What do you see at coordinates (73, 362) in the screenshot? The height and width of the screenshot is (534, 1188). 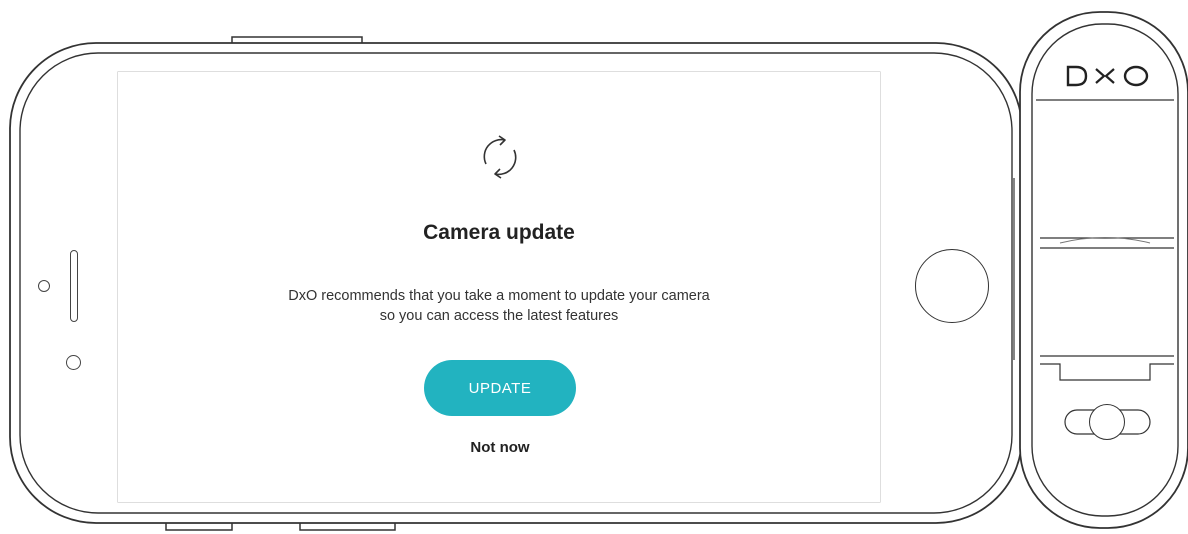 I see `proximity-sensor` at bounding box center [73, 362].